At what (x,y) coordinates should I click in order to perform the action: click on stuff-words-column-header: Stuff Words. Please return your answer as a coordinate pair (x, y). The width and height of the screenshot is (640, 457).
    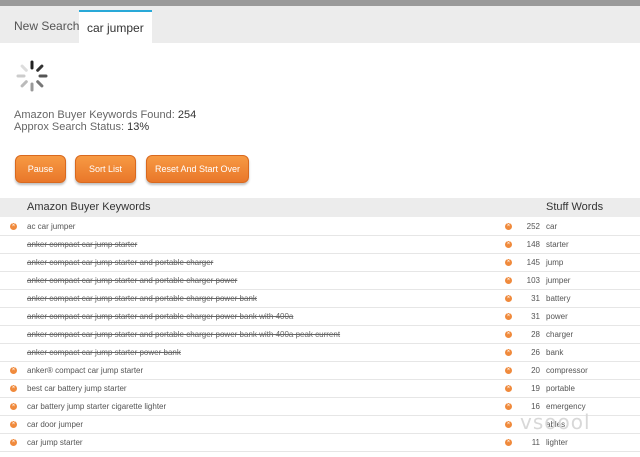
    Looking at the image, I should click on (575, 207).